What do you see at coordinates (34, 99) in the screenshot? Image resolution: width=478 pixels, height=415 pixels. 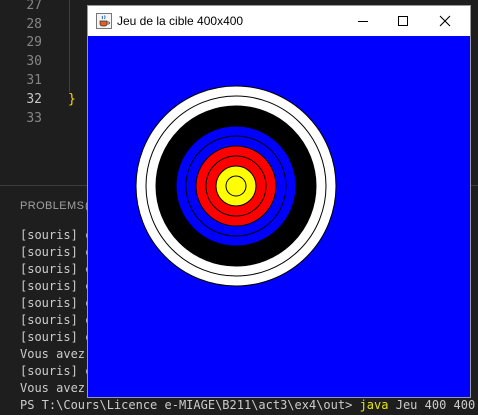 I see `line-number: 32` at bounding box center [34, 99].